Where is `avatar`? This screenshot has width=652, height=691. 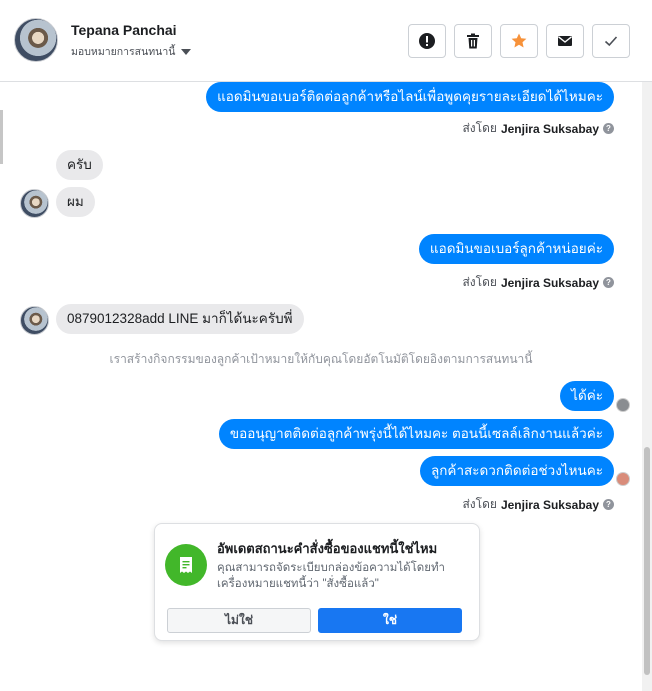 avatar is located at coordinates (36, 40).